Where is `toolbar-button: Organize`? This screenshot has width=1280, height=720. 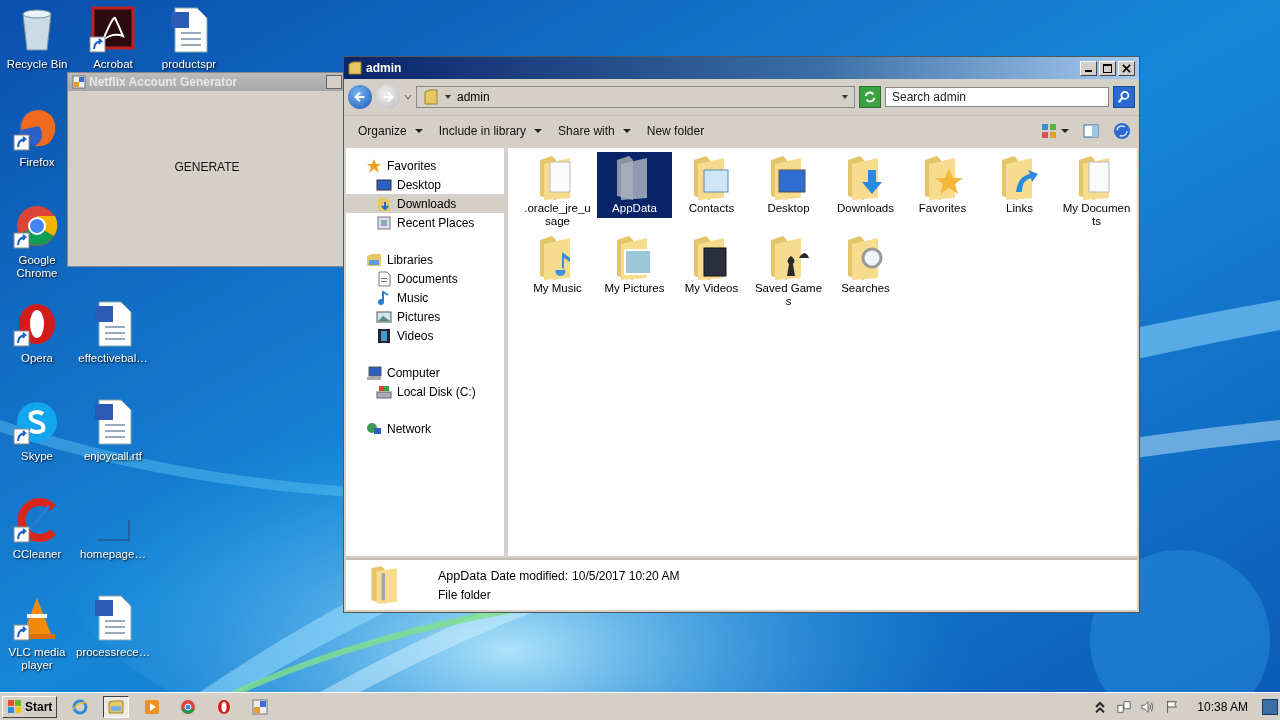
toolbar-button: Organize is located at coordinates (390, 131).